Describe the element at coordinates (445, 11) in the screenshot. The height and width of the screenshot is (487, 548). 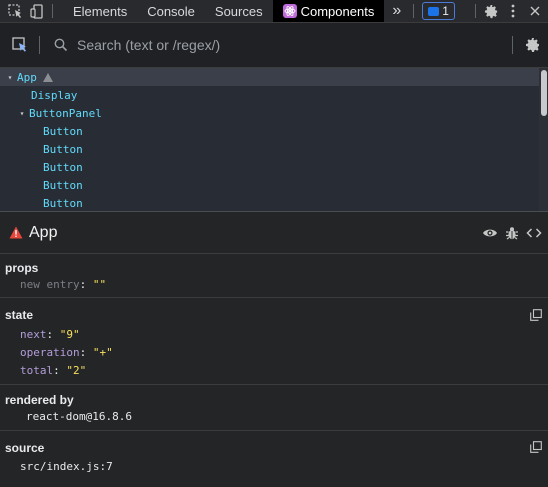
I see `issues-count: 1` at that location.